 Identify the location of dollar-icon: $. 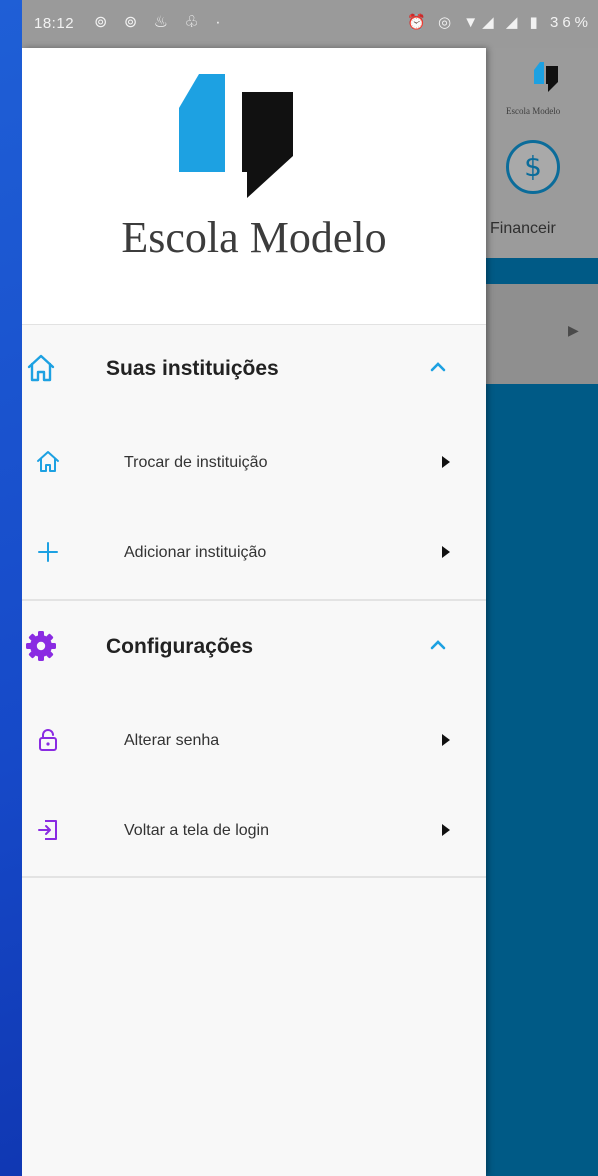
(533, 167).